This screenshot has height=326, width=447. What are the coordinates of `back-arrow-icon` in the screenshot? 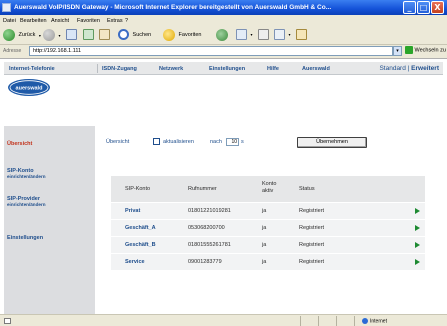 It's located at (9, 35).